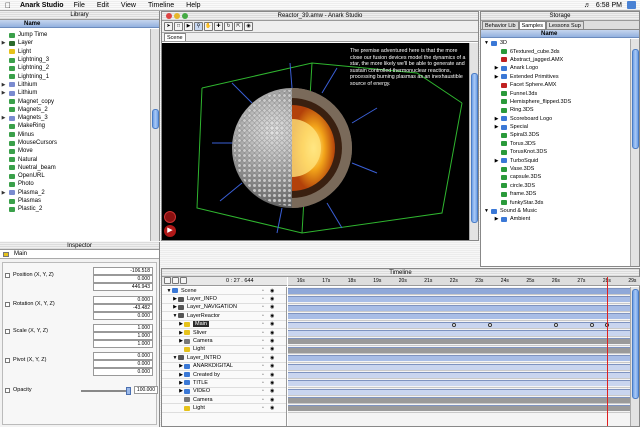 Image resolution: width=640 pixels, height=427 pixels. Describe the element at coordinates (7, 304) in the screenshot. I see `rotation-key-icon` at that location.